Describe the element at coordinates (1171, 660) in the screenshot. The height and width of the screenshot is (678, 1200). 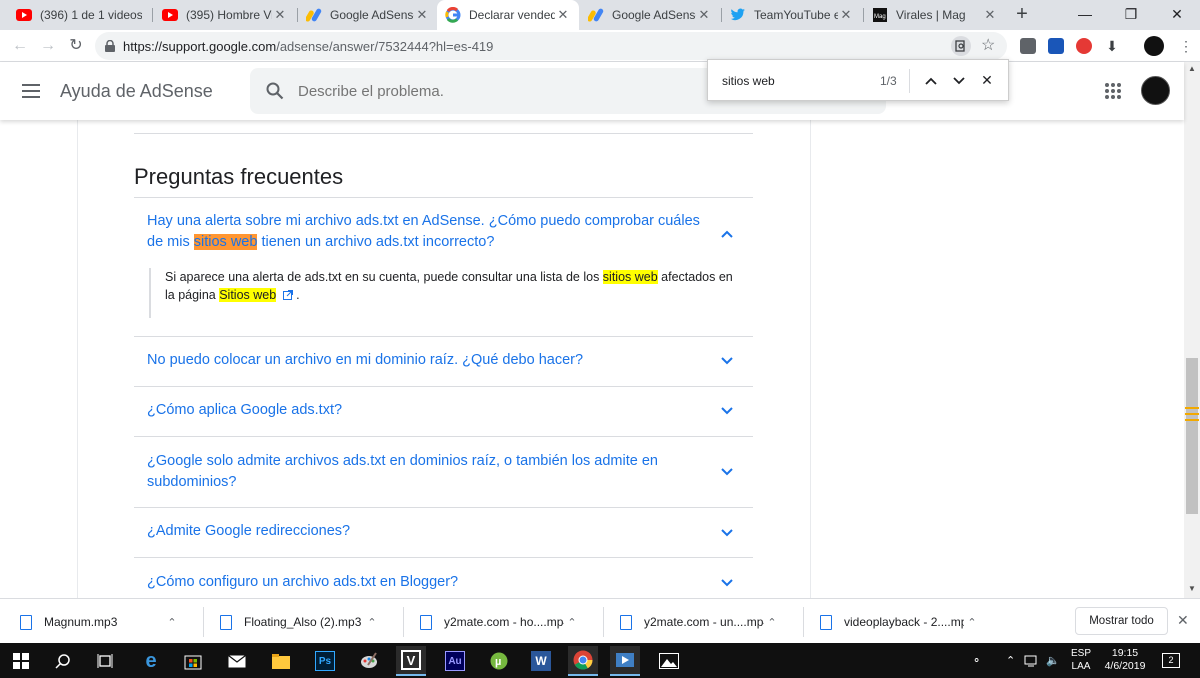
I see `notifications-icon: 2` at that location.